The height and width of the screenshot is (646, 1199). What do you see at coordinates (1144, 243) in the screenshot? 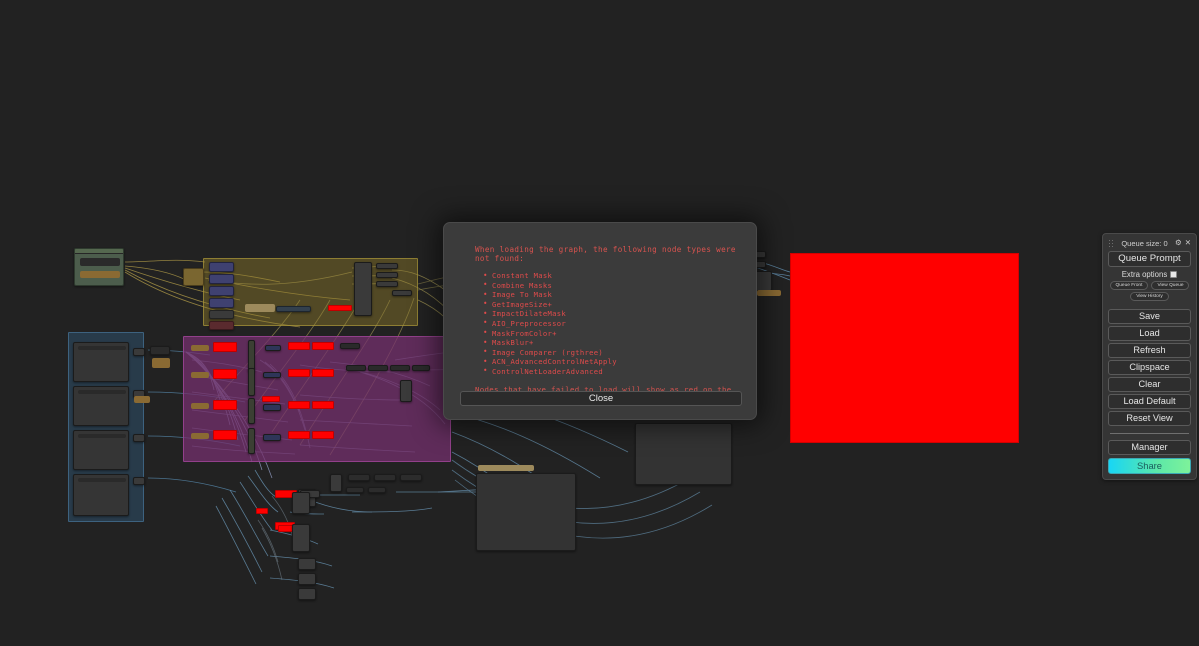
I see `queue-size-label: Queue size: 0` at bounding box center [1144, 243].